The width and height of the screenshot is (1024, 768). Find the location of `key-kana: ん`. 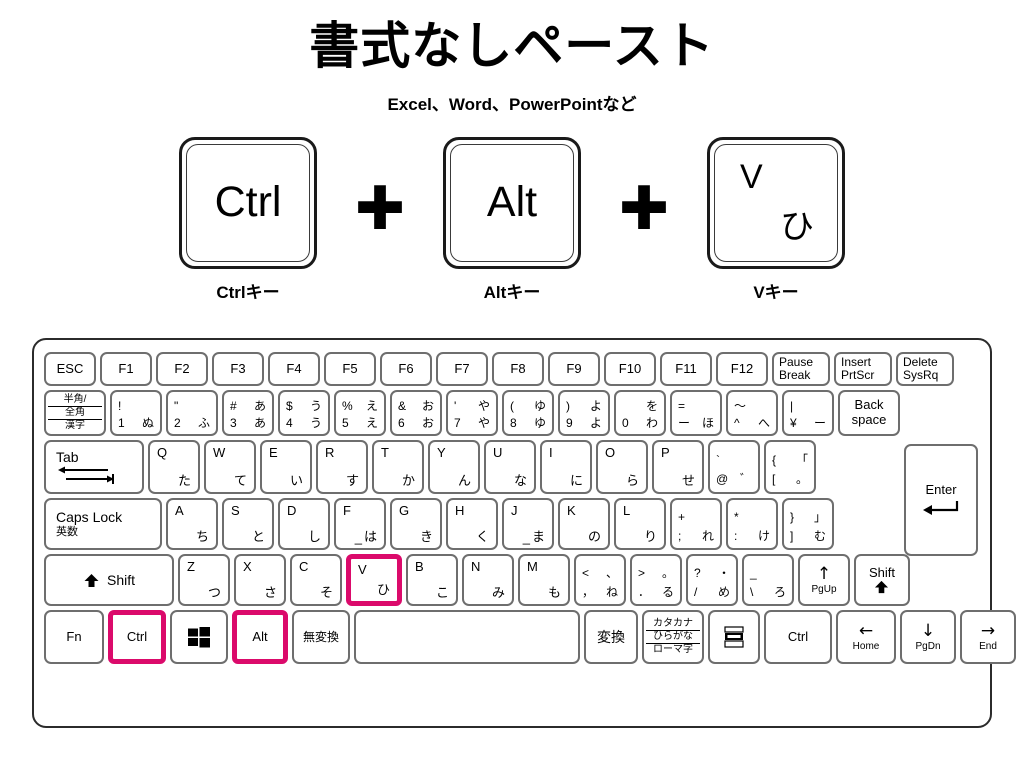

key-kana: ん is located at coordinates (464, 481).